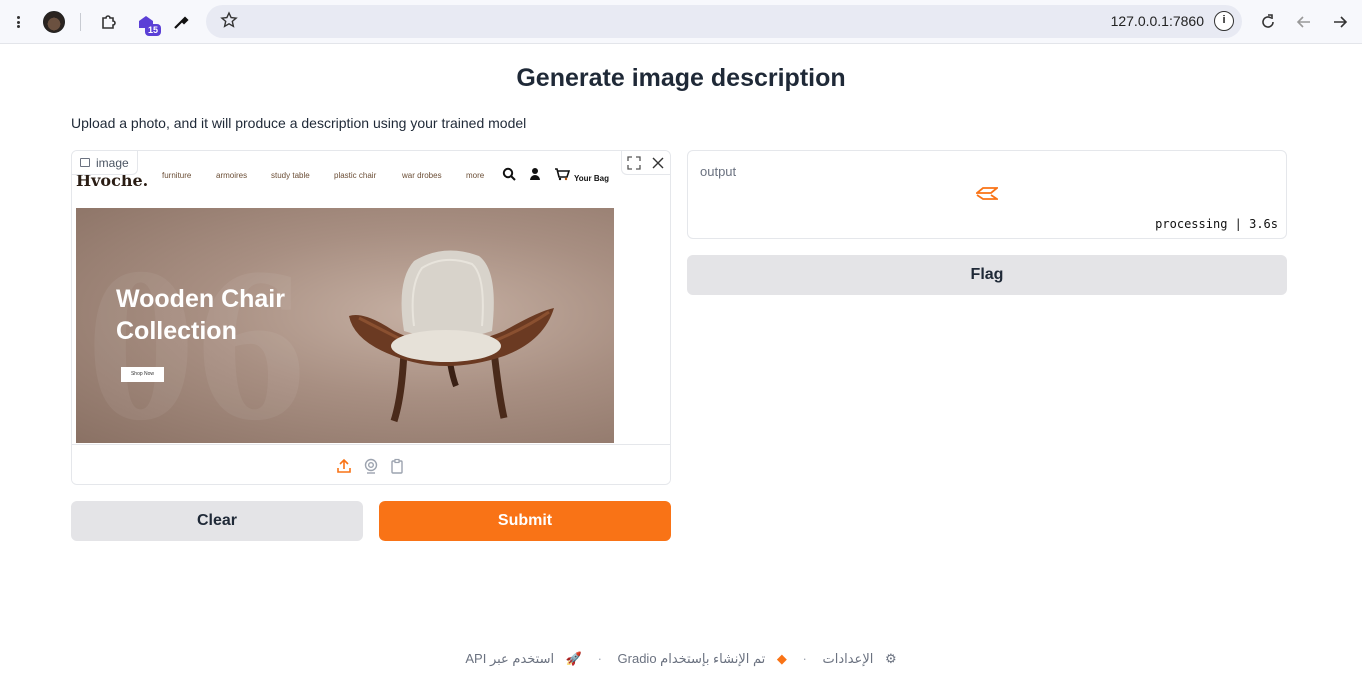  I want to click on api-link: 🚀 استخدم عبر API, so click(523, 659).